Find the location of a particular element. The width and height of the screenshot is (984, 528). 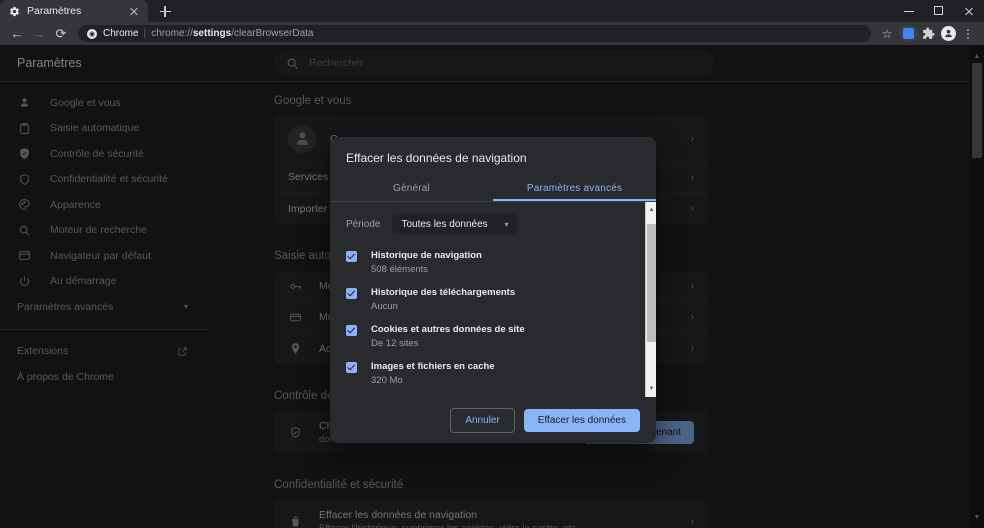

option-text: Images et fichiers en cache 320 Mo is located at coordinates (433, 373).